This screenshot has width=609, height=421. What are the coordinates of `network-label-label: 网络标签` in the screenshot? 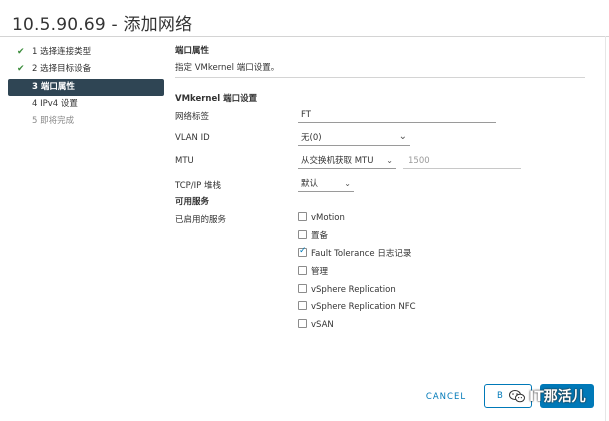 It's located at (192, 117).